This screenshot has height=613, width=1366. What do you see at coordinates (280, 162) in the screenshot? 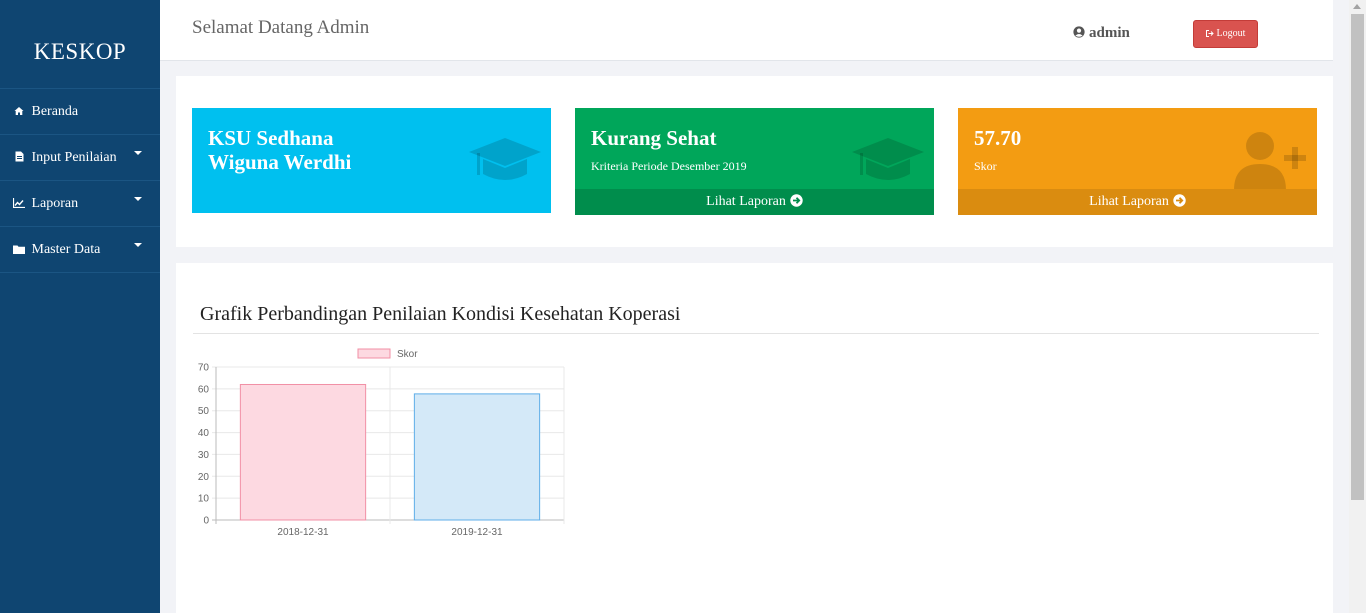
I see `cooperative-name-line2: Wiguna Werdhi` at bounding box center [280, 162].